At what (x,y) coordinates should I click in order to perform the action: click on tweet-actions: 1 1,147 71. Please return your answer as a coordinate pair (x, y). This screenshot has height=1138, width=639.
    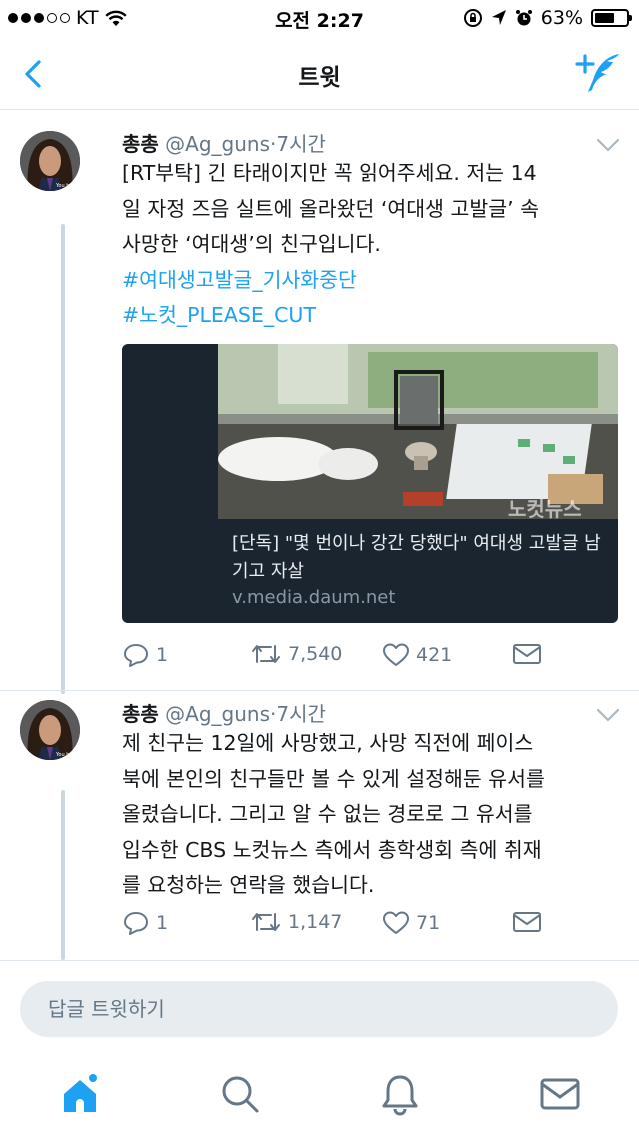
    Looking at the image, I should click on (372, 925).